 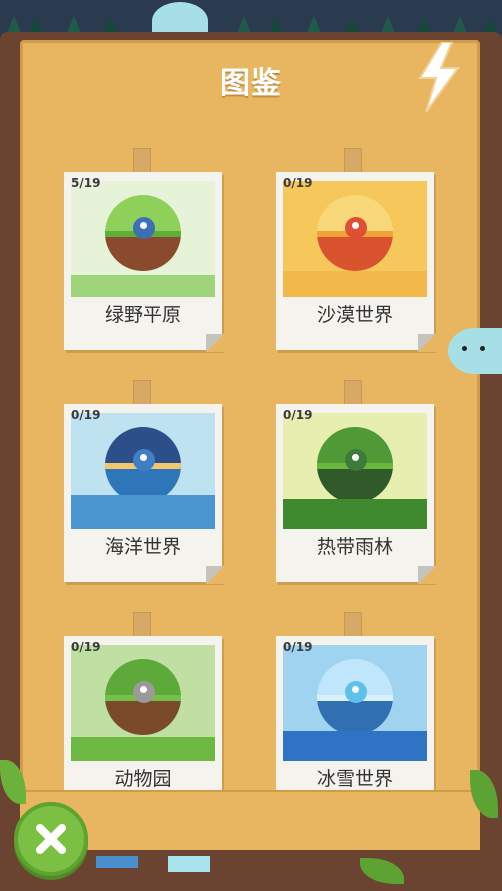 I want to click on world-name: 绿野平原, so click(x=142, y=315).